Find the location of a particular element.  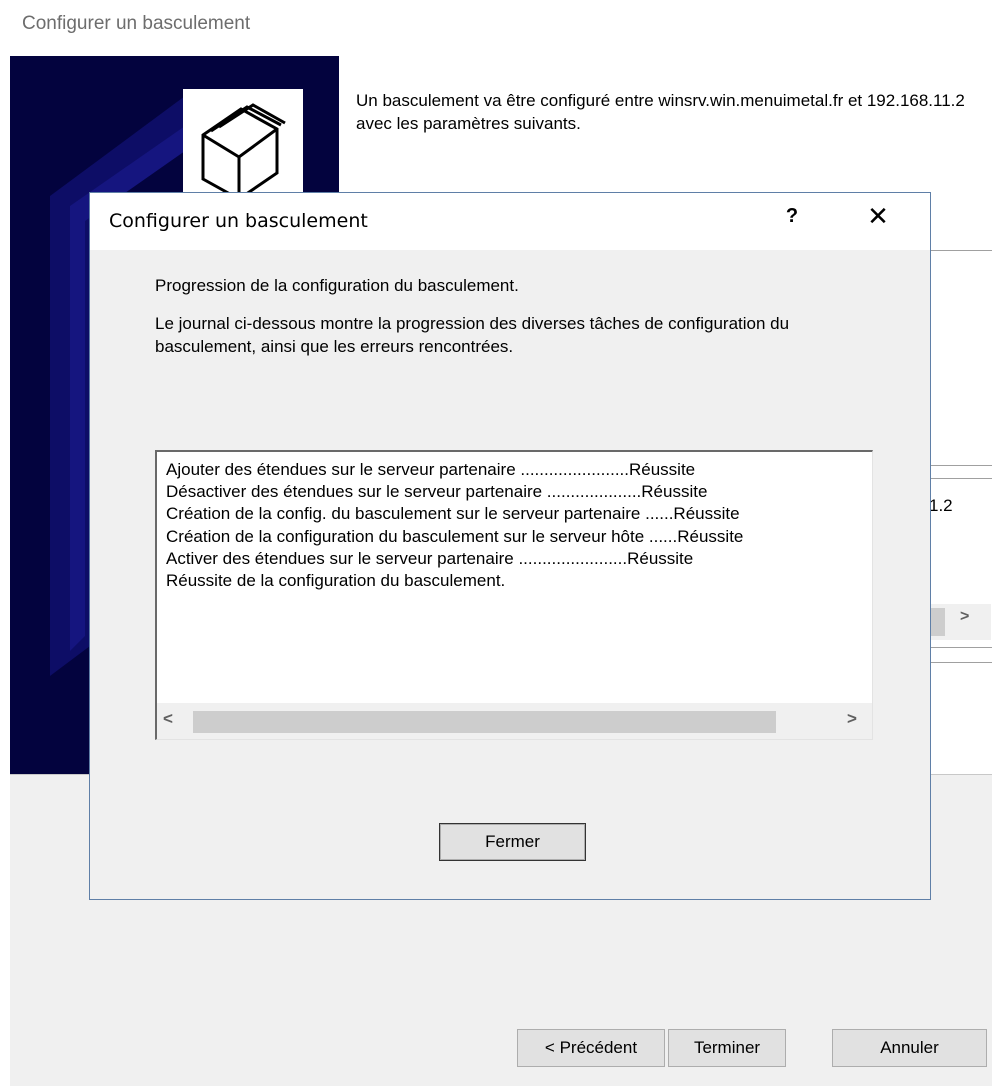

dialog-title: Configurer un basculement is located at coordinates (238, 221).